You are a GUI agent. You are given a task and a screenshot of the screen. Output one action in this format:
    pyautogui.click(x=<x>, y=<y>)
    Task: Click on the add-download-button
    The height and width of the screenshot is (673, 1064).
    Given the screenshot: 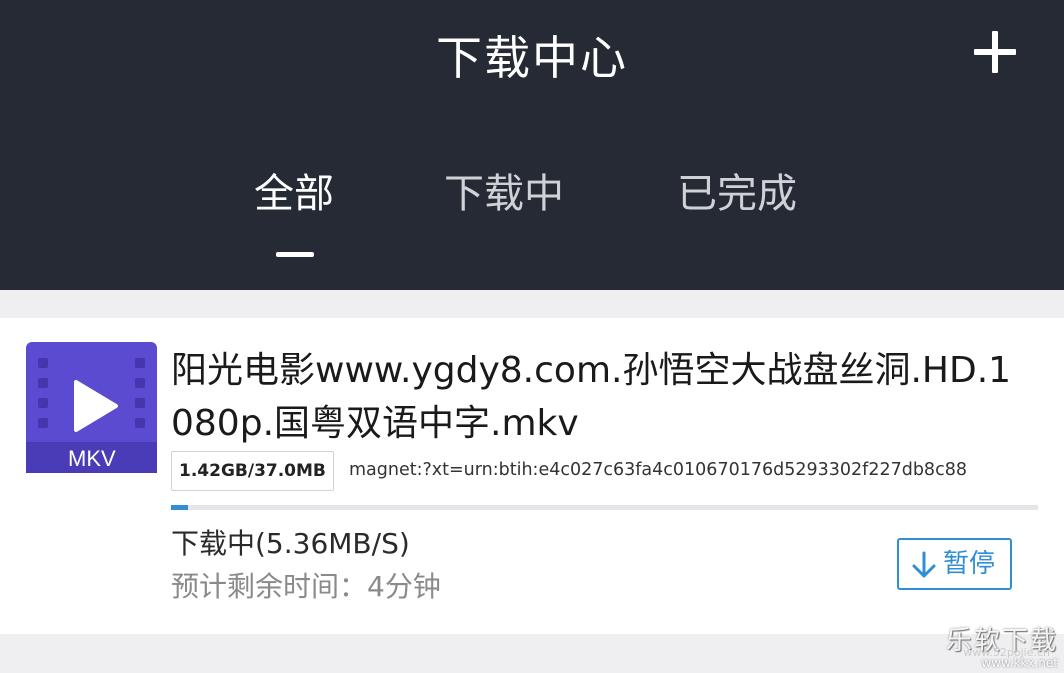 What is the action you would take?
    pyautogui.click(x=995, y=53)
    